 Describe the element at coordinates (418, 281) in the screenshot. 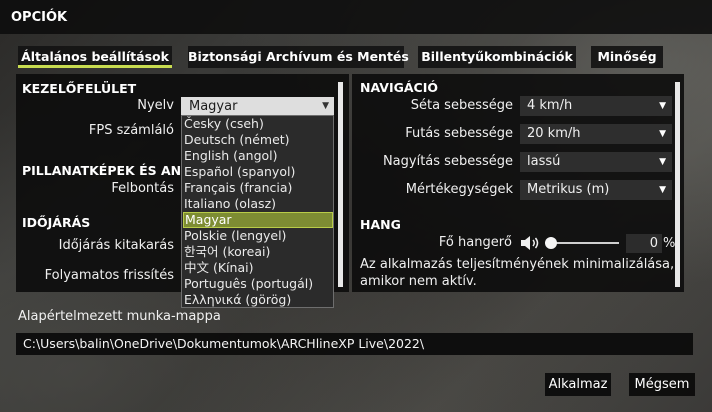

I see `minimize-text-line2: amikor nem aktív.` at that location.